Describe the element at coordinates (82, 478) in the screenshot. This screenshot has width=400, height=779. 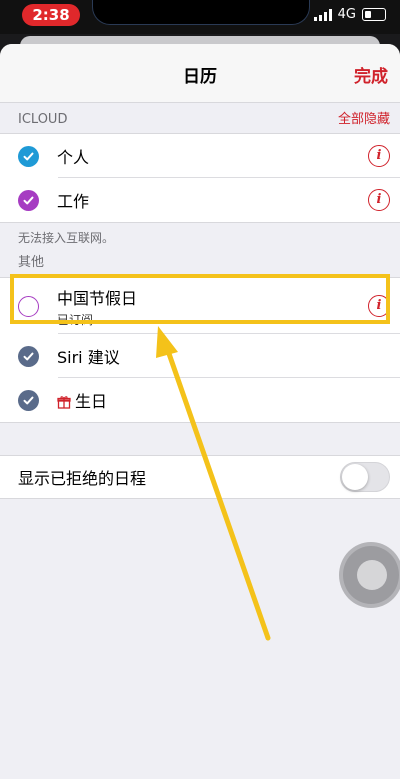
I see `show-declined-label: 显示已拒绝的日程` at that location.